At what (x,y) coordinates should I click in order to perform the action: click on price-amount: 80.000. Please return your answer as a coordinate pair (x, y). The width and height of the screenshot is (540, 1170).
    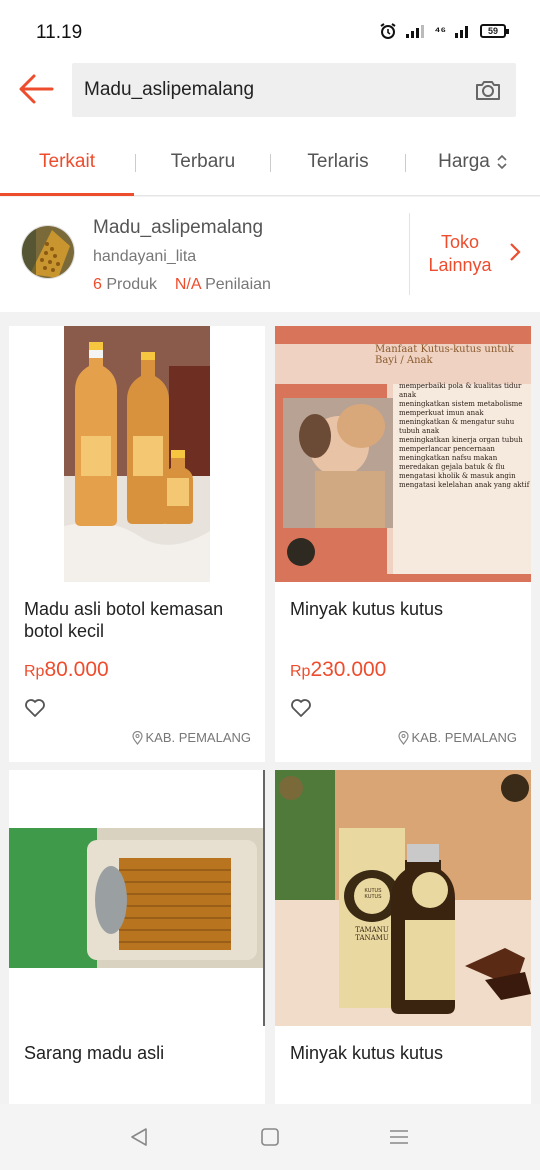
    Looking at the image, I should click on (76, 669).